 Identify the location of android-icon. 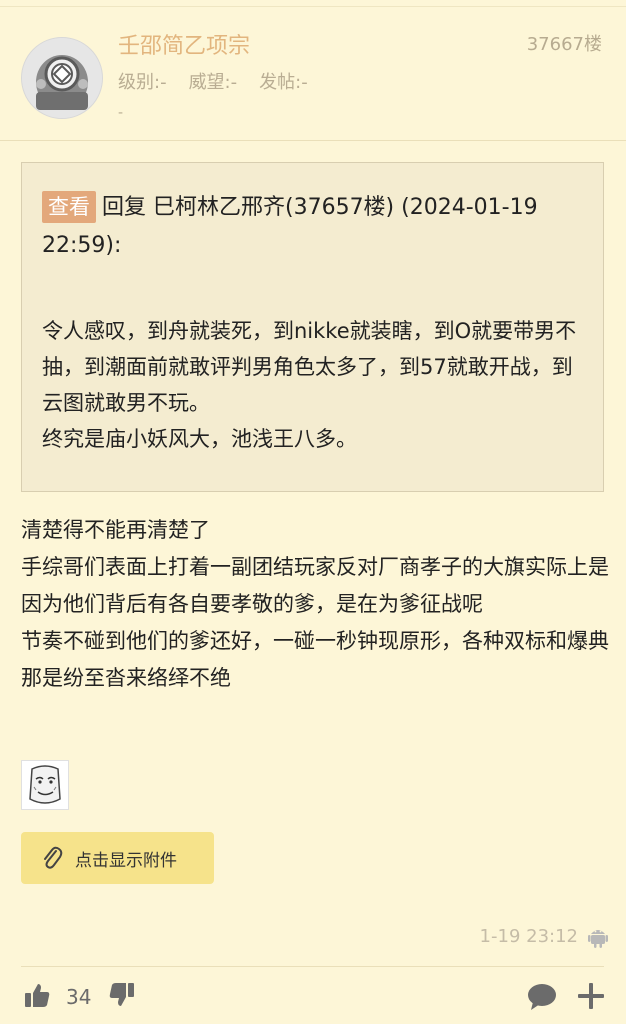
(598, 939).